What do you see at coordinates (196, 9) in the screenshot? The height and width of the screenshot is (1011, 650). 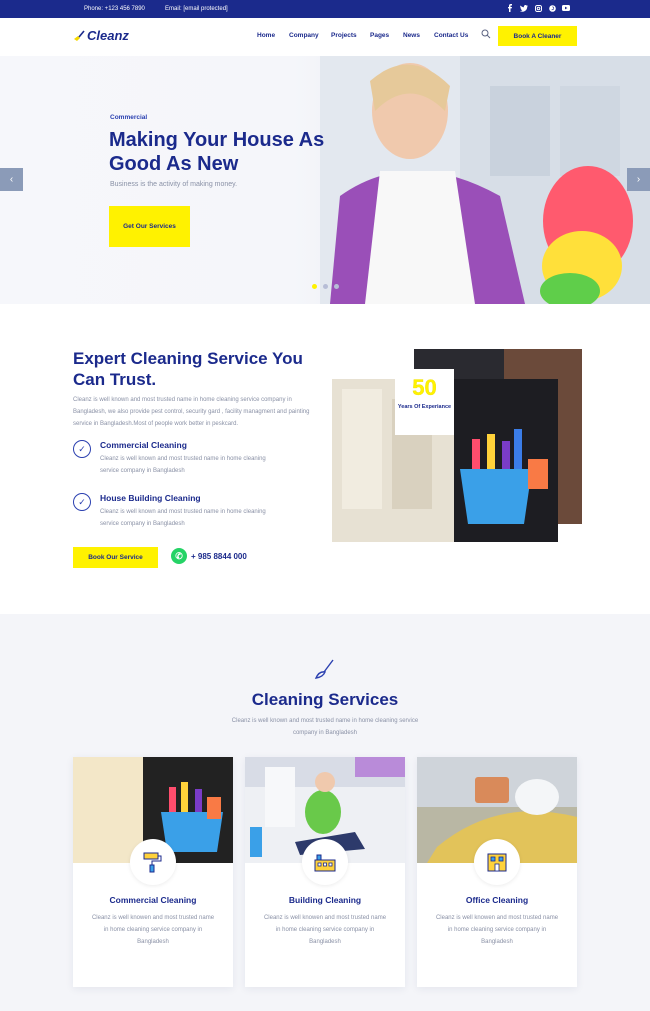 I see `topbar-email: Email: [email protected]` at bounding box center [196, 9].